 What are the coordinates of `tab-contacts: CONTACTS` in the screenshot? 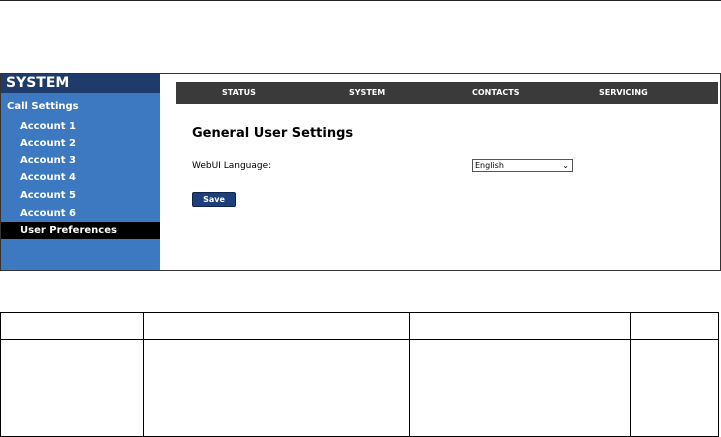 It's located at (495, 93).